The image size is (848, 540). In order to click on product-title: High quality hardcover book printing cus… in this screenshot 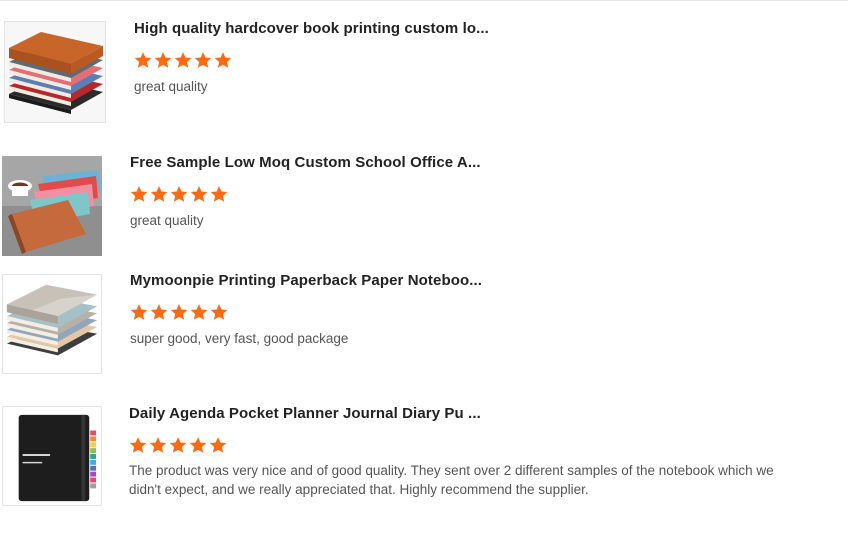, I will do `click(311, 28)`.